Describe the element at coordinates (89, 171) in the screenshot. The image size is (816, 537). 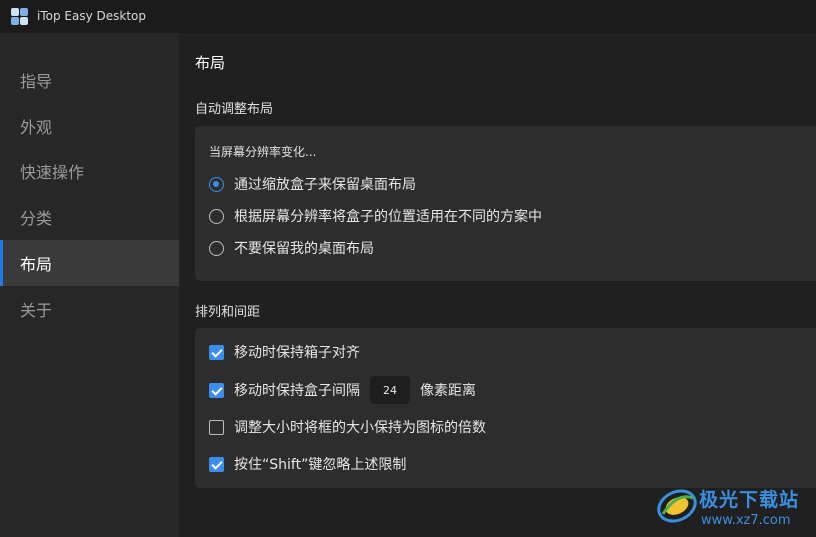
I see `sidebar-item-quick-actions: 快速操作` at that location.